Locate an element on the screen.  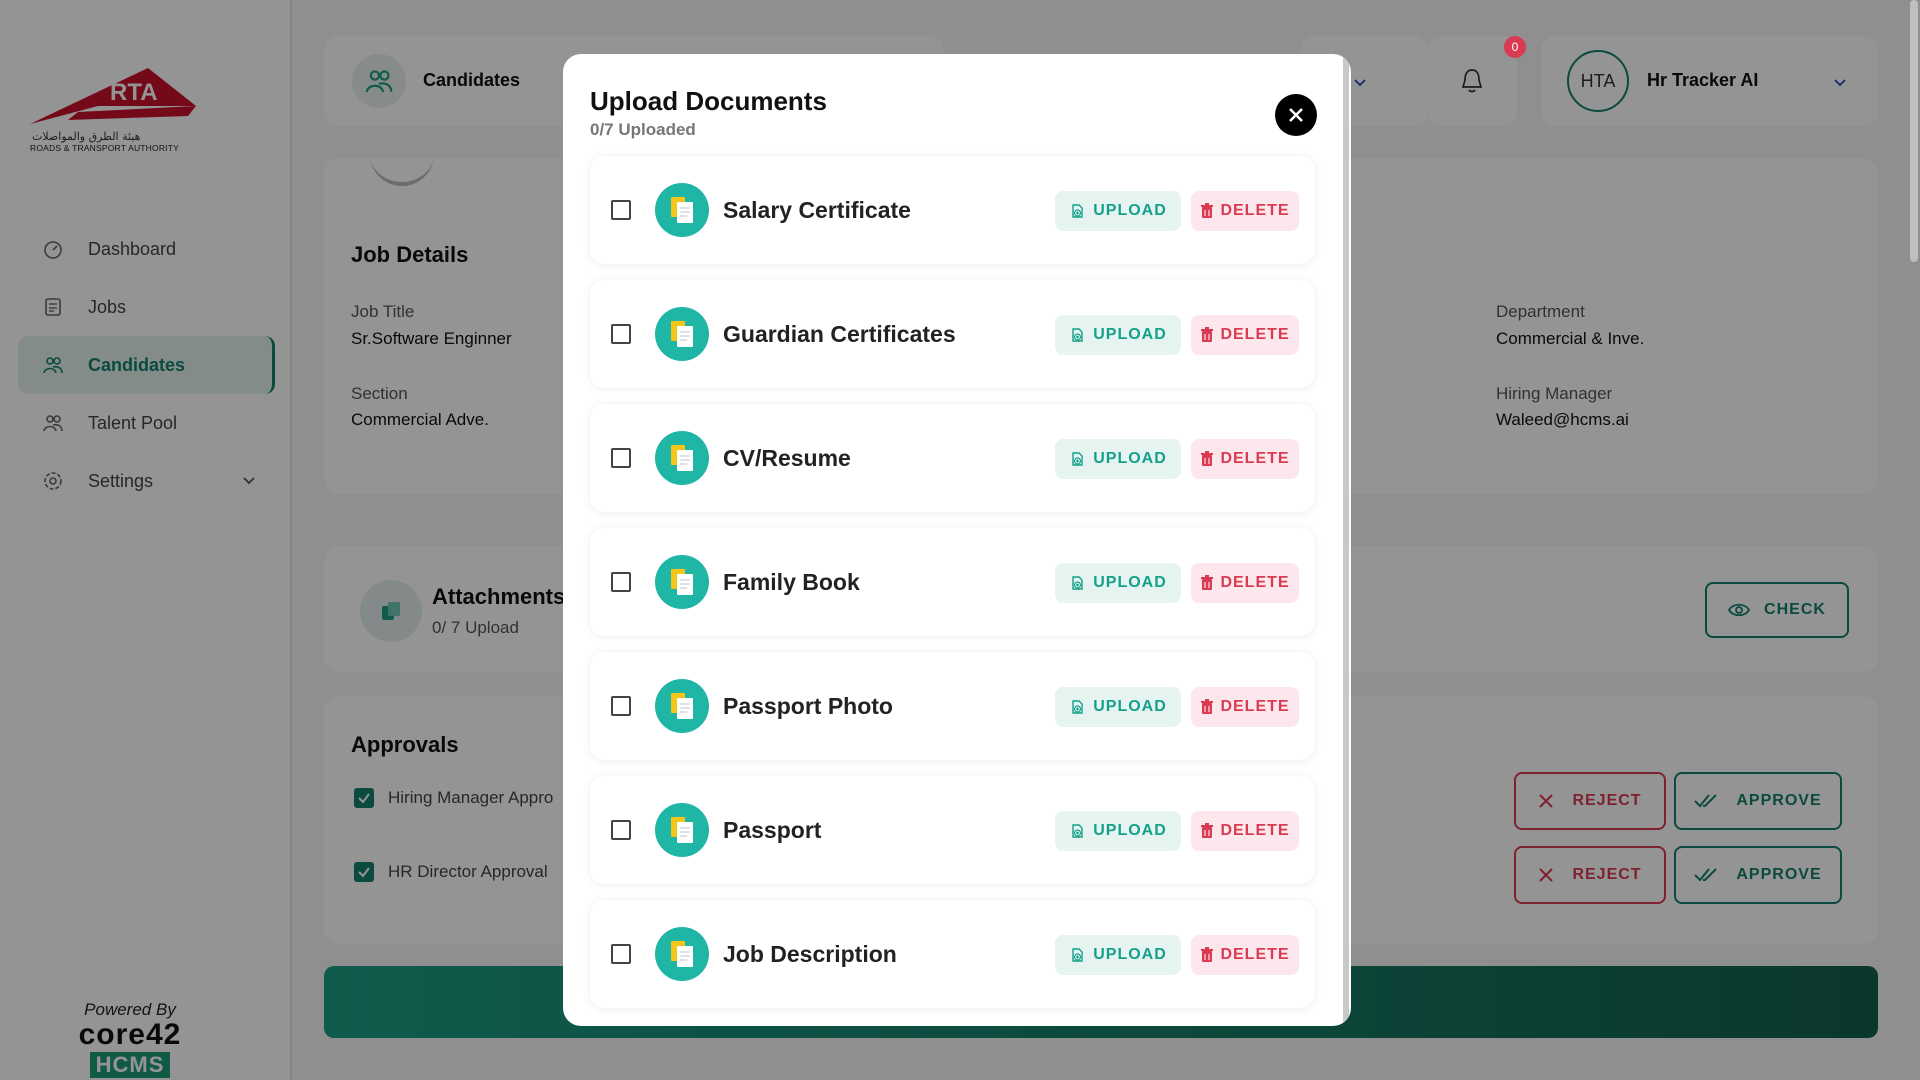
close-button is located at coordinates (1296, 115).